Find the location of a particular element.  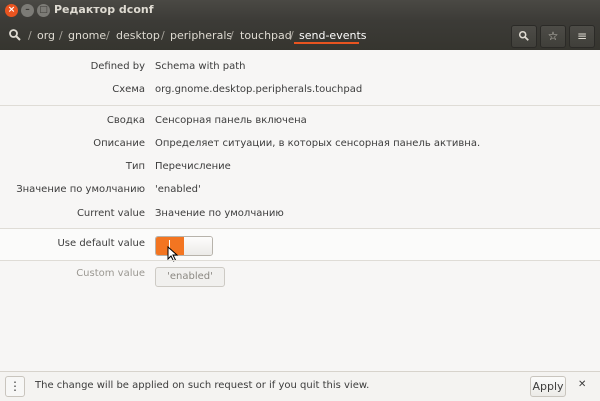

schema-label: Схема is located at coordinates (128, 89).